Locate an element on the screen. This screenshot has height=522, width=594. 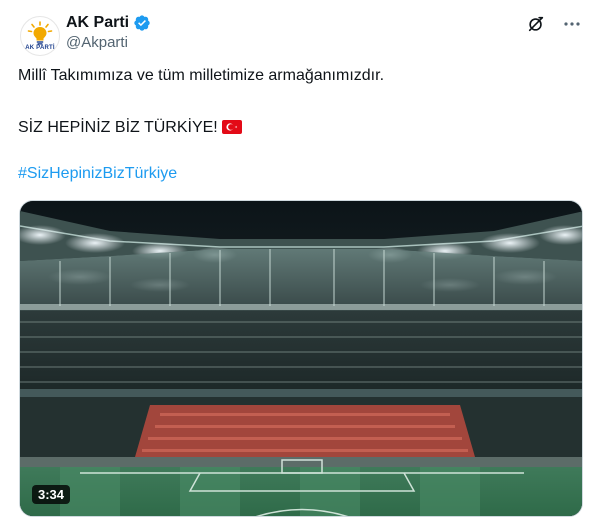
verified-badge-icon is located at coordinates (142, 23).